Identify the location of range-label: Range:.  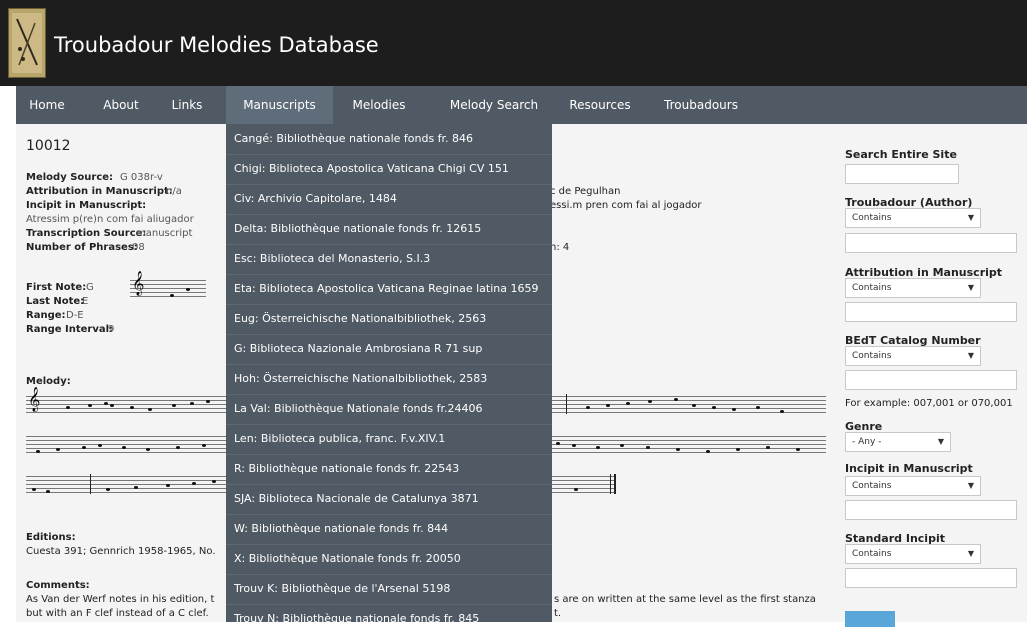
(46, 315).